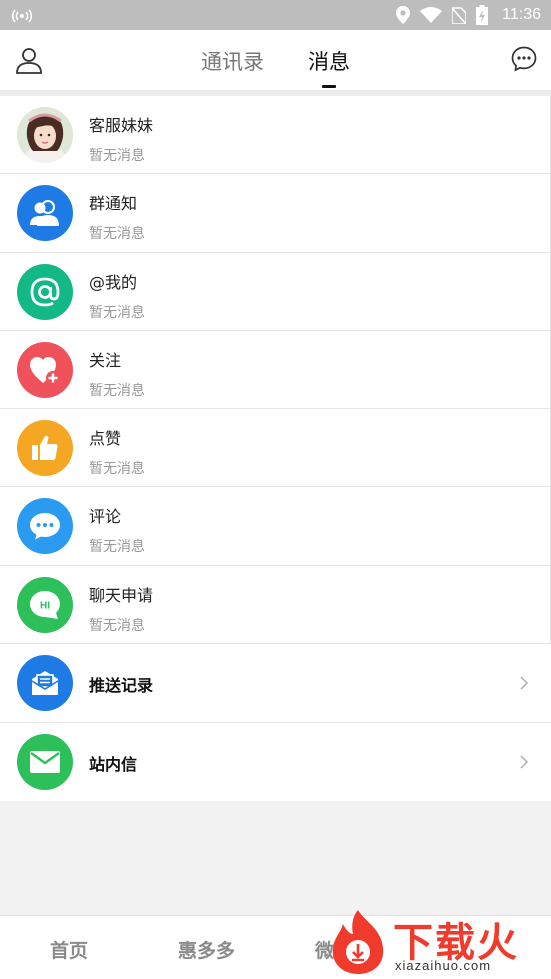 Image resolution: width=551 pixels, height=979 pixels. What do you see at coordinates (105, 439) in the screenshot?
I see `item-title: 点赞` at bounding box center [105, 439].